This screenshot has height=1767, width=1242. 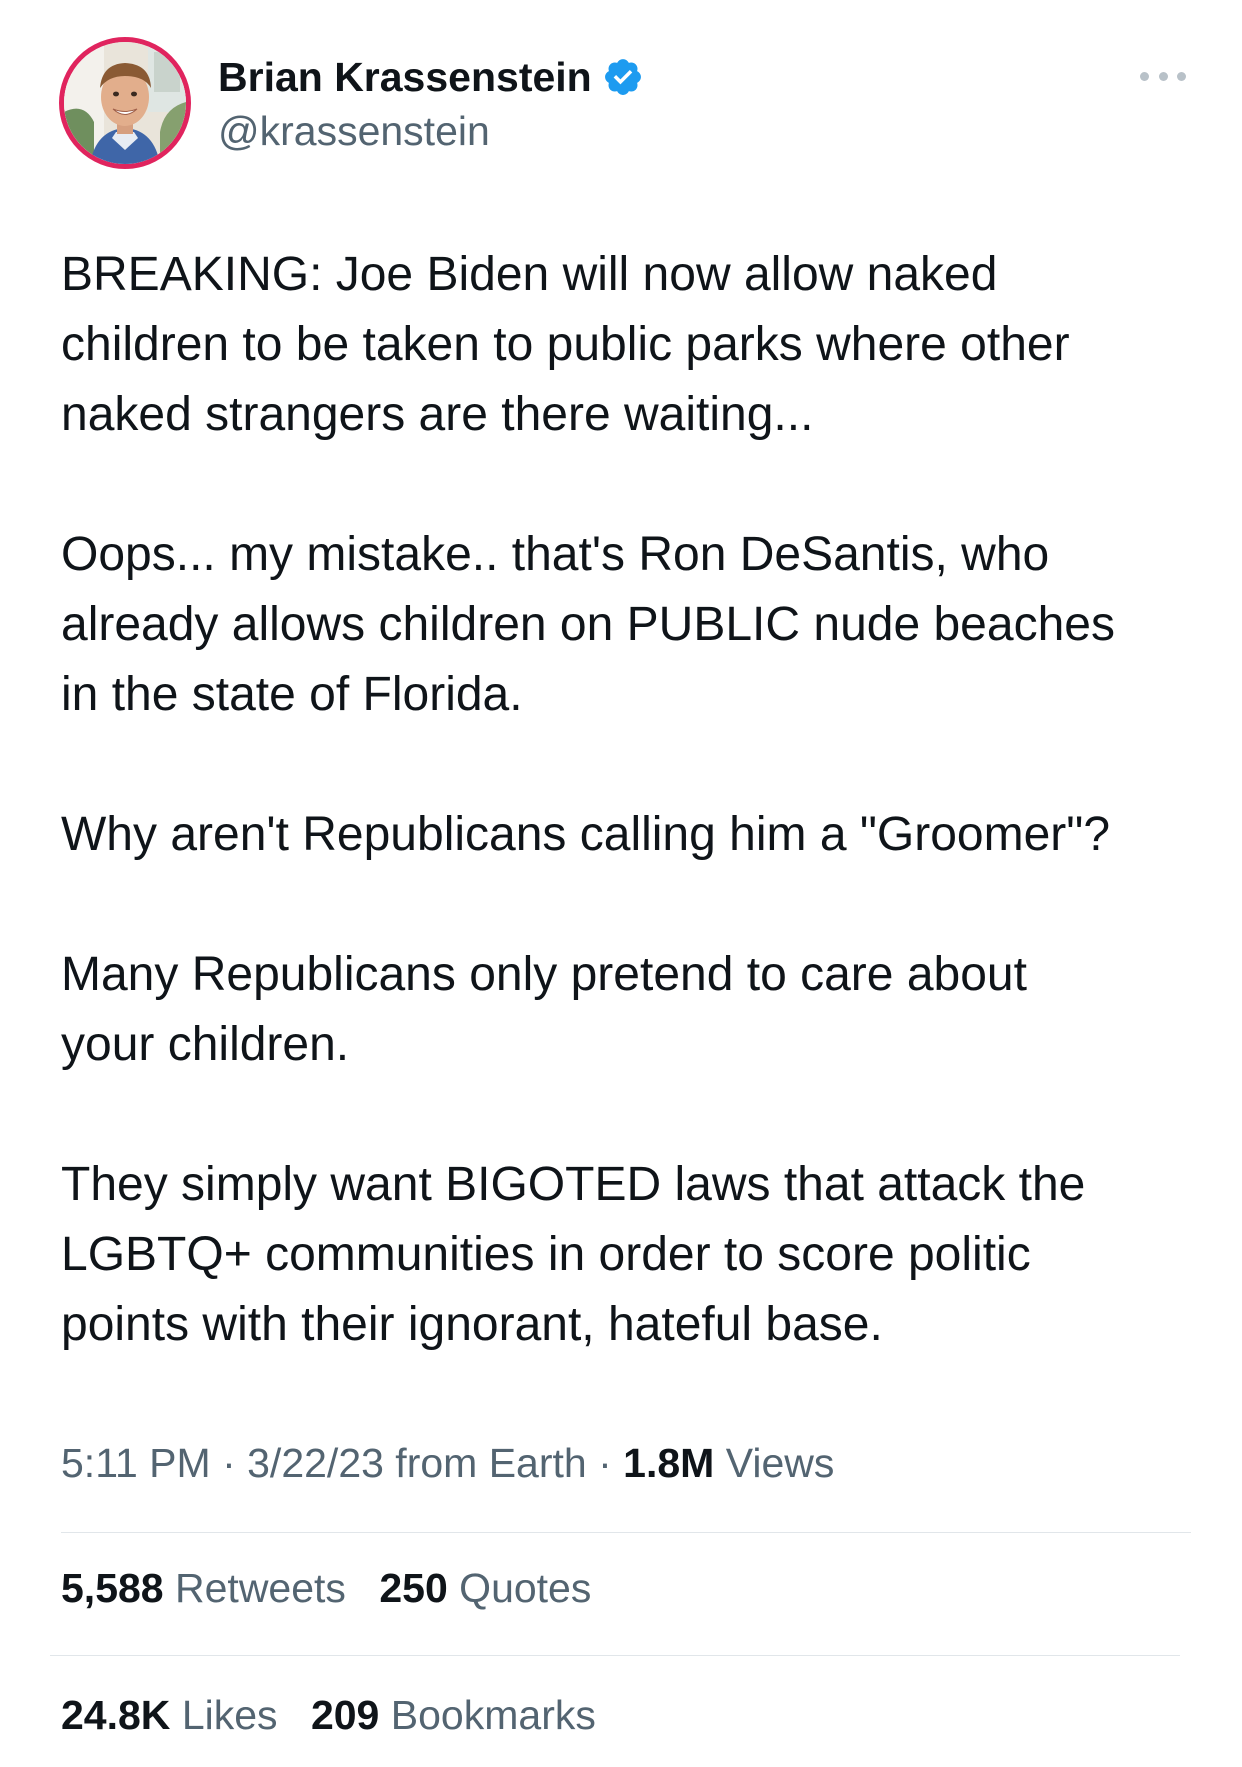 What do you see at coordinates (525, 1588) in the screenshot?
I see `quotes-label: Quotes` at bounding box center [525, 1588].